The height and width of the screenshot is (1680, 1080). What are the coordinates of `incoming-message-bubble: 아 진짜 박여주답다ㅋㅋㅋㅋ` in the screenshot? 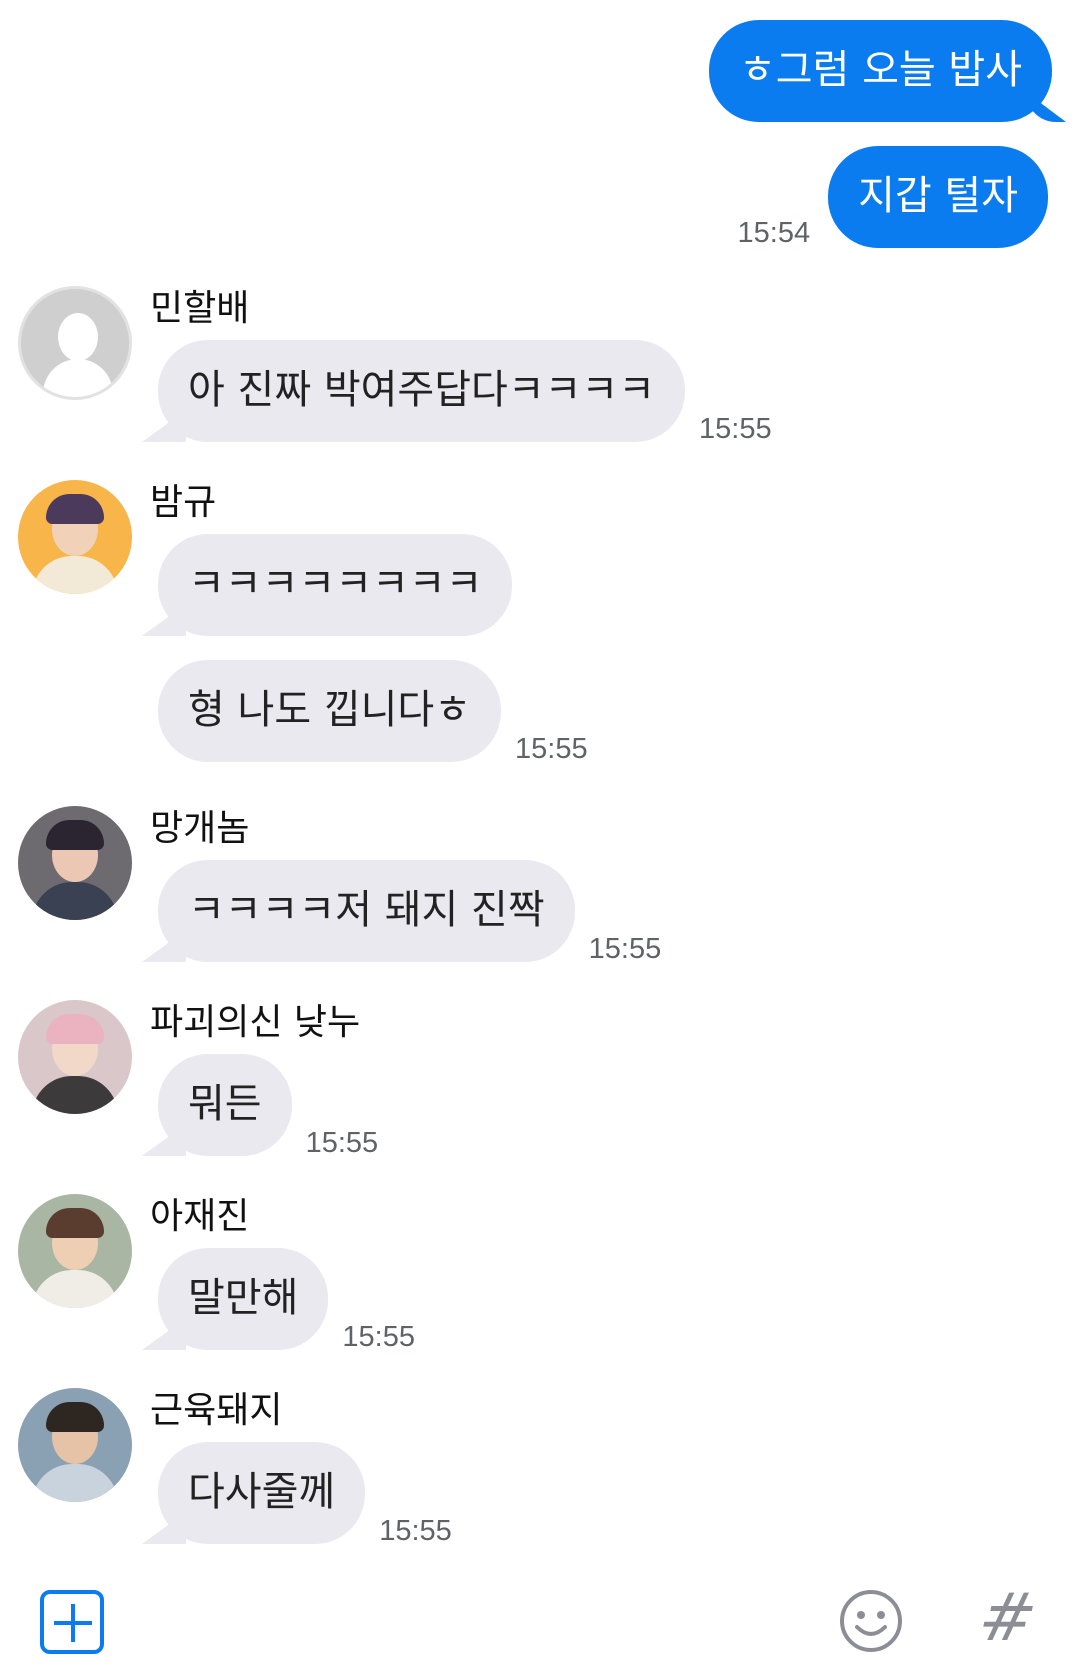 It's located at (422, 391).